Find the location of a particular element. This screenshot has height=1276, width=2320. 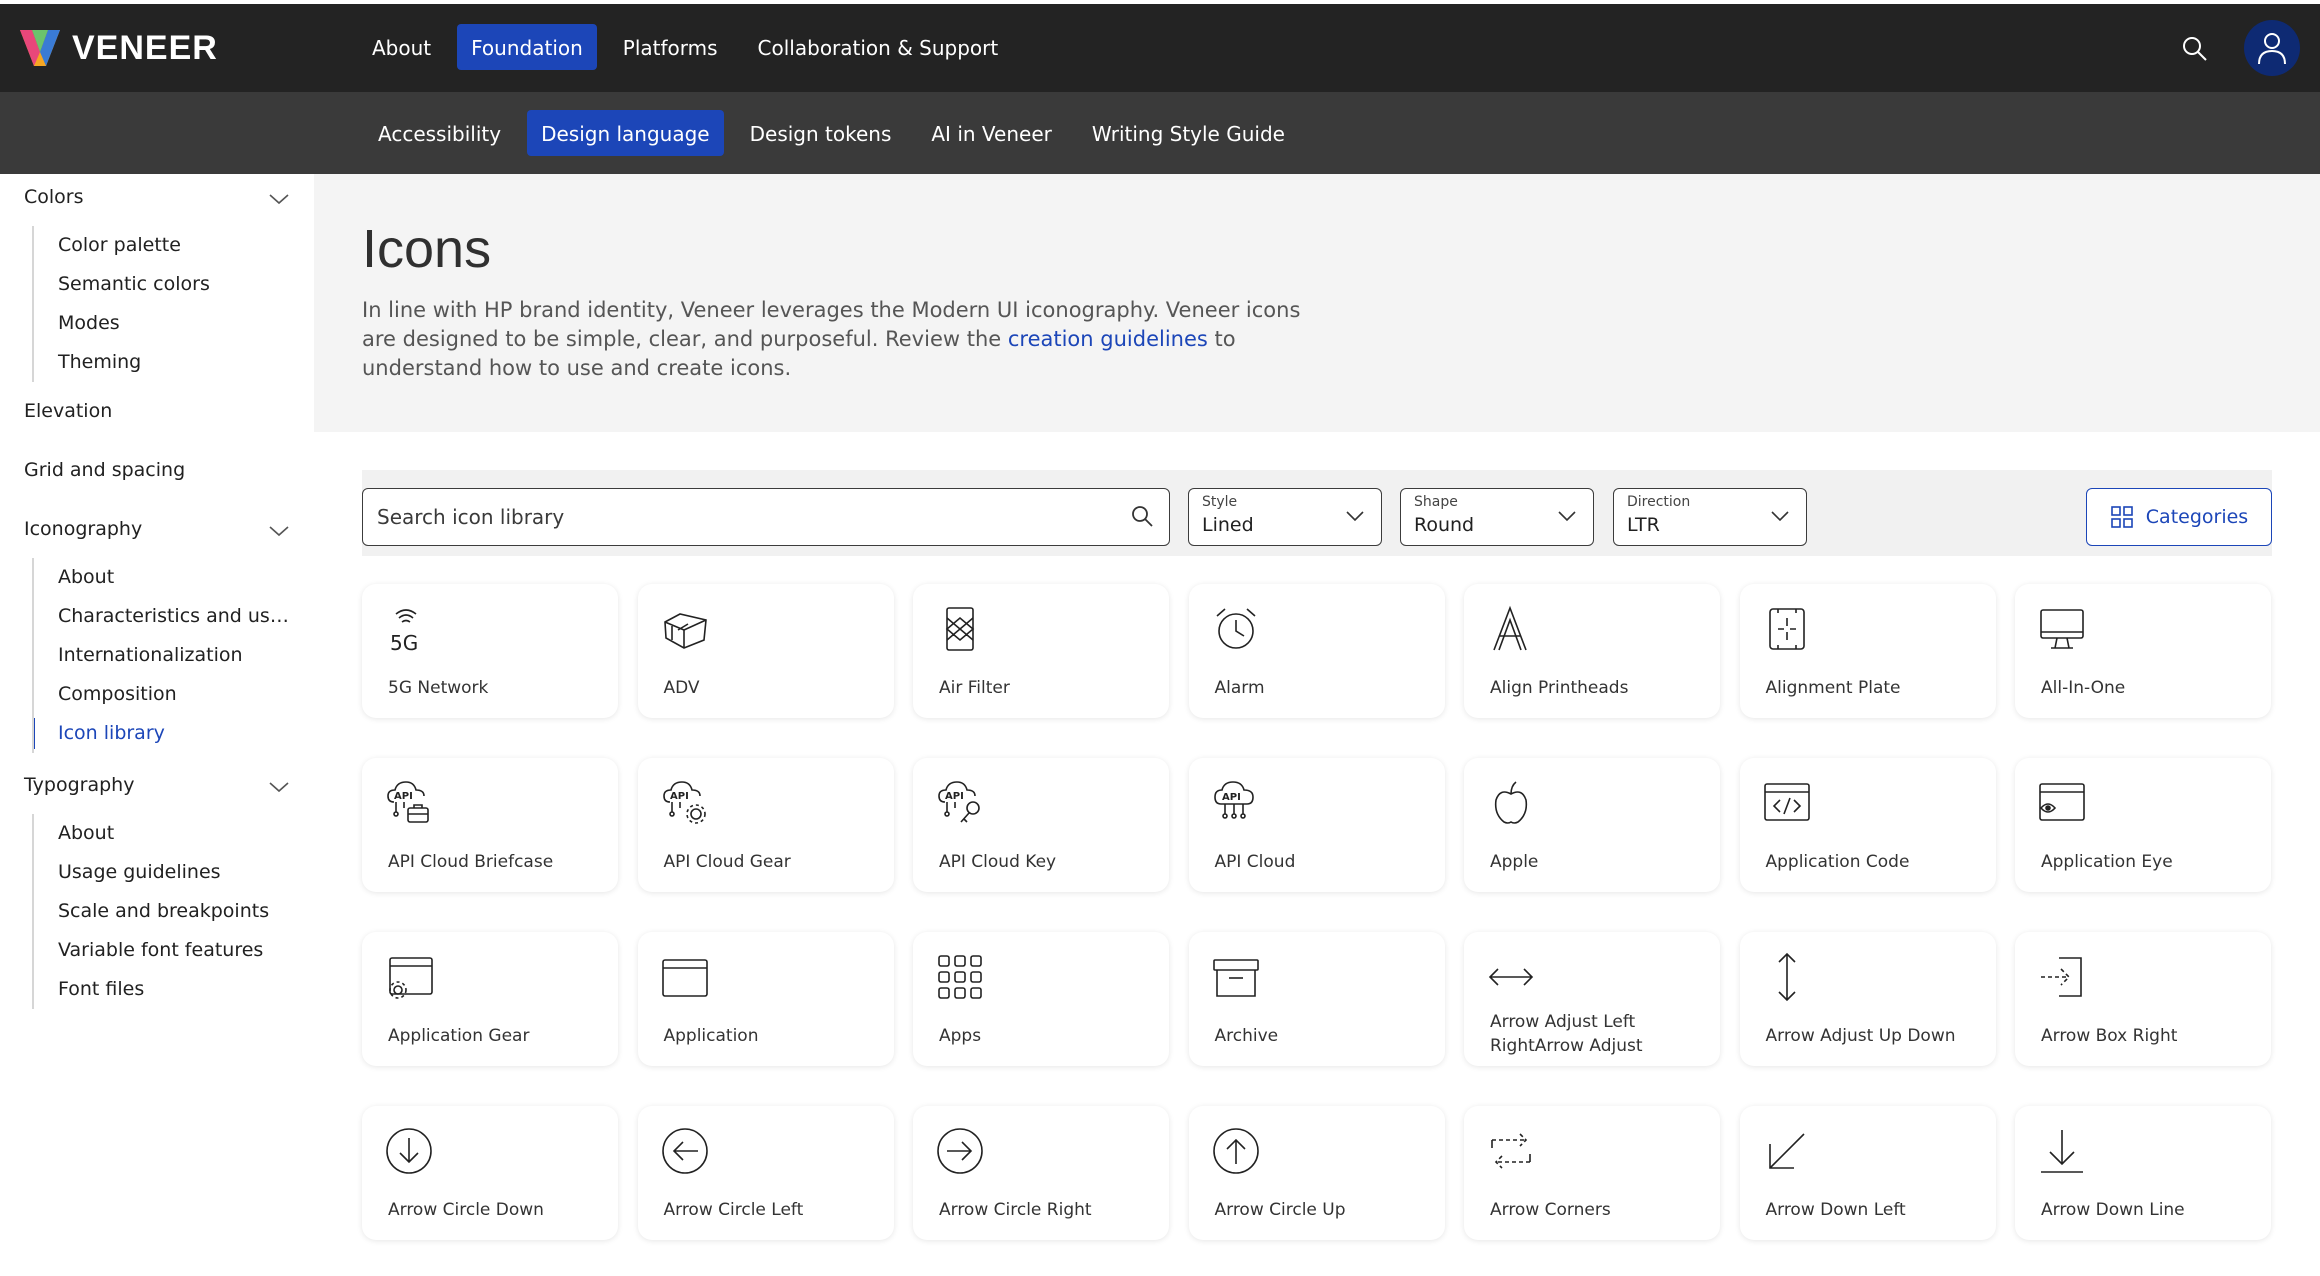

icon-card-label: API Cloud Briefcase is located at coordinates (471, 862).